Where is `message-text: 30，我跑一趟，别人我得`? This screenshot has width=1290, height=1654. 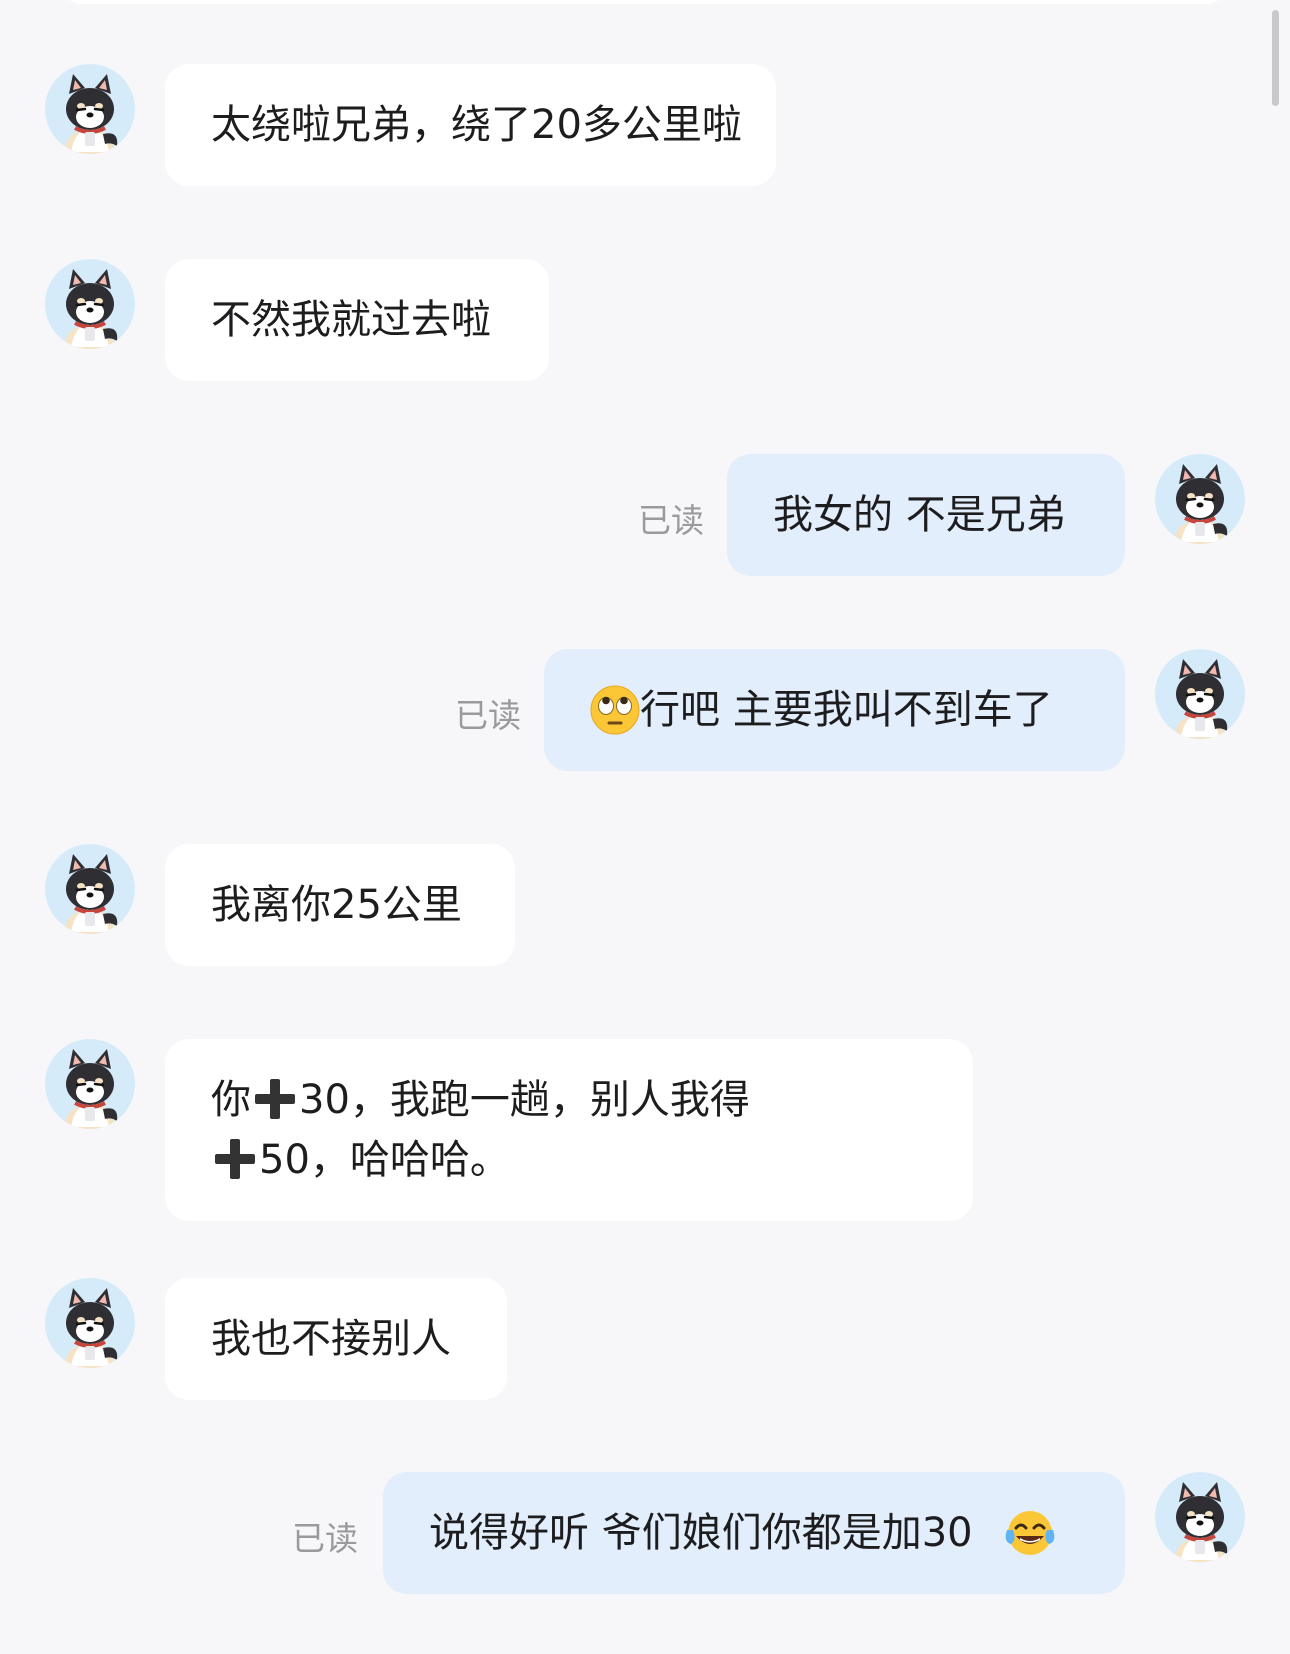 message-text: 30，我跑一趟，别人我得 is located at coordinates (524, 1100).